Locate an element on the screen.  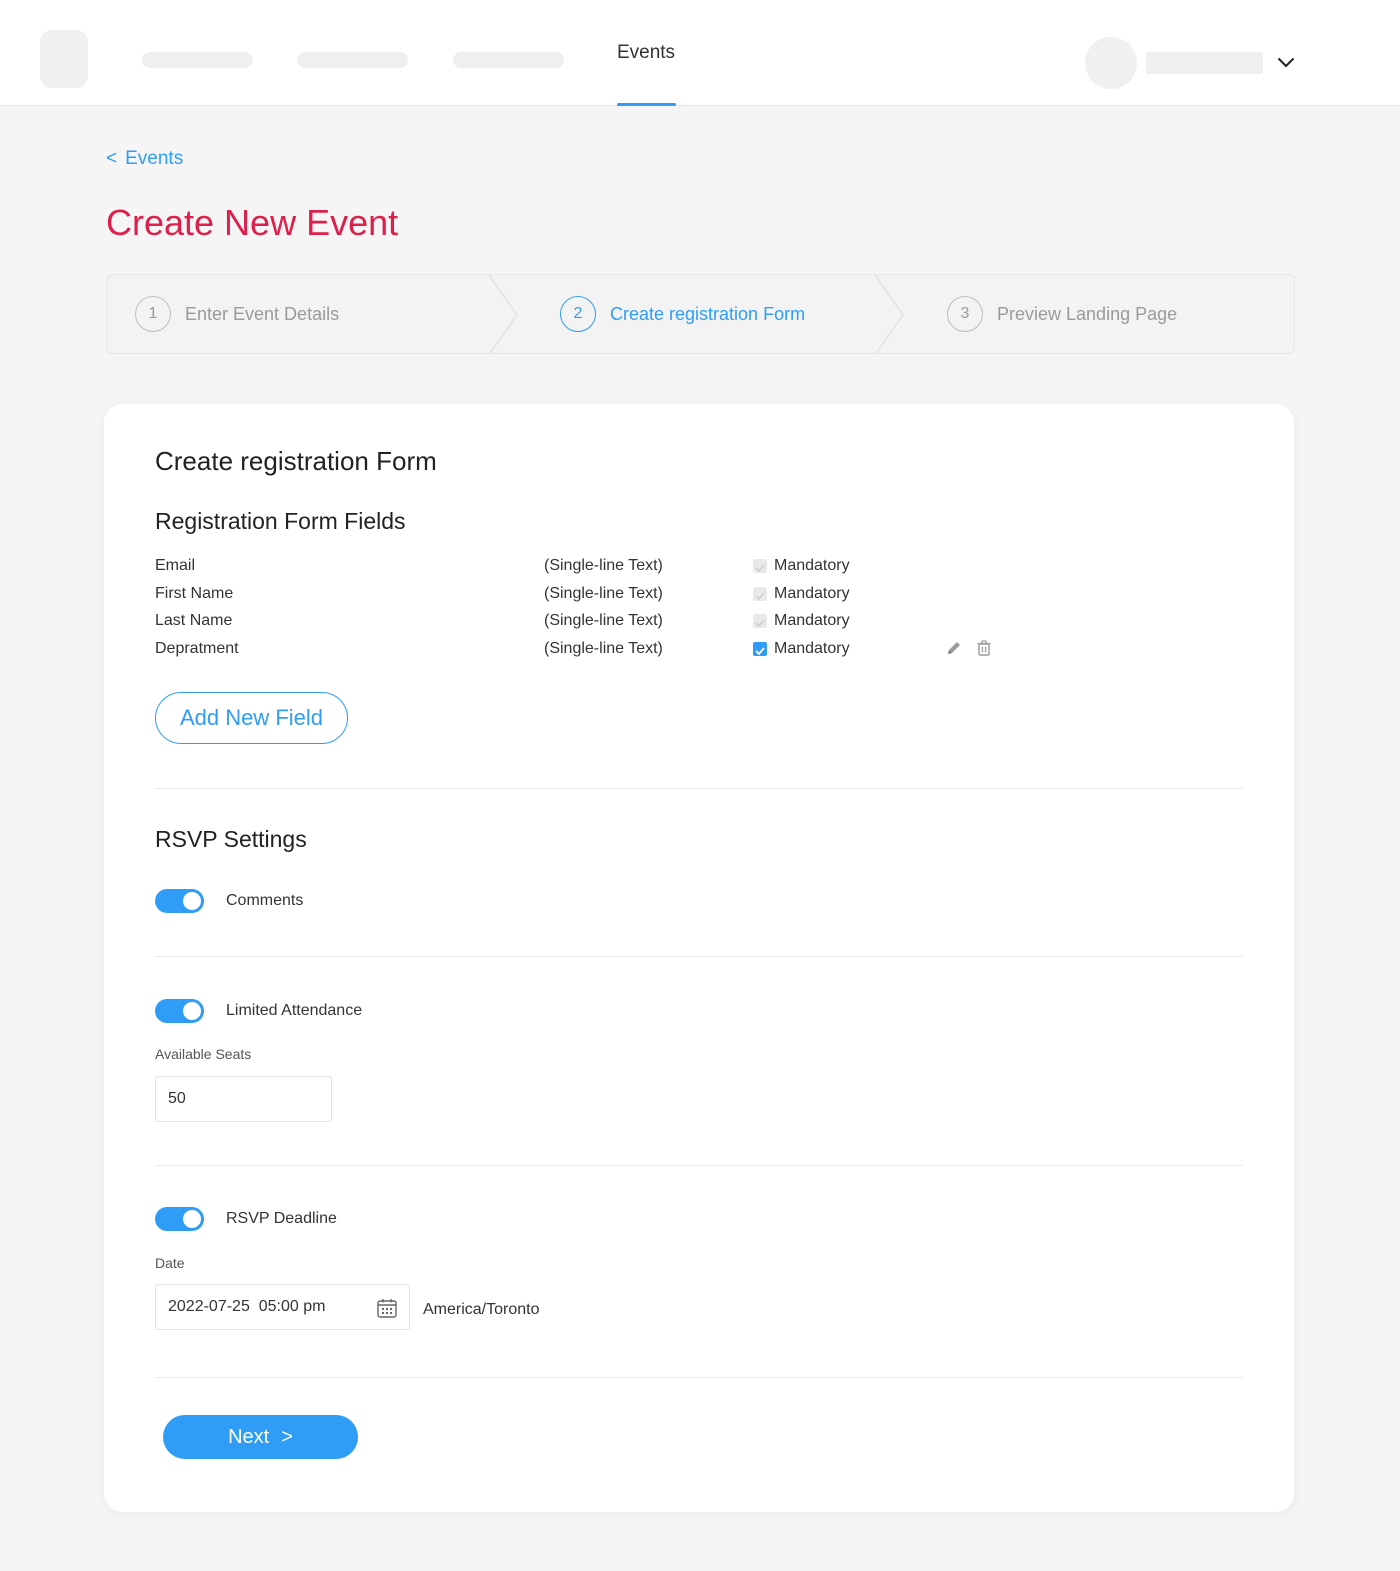
chevron-down-icon is located at coordinates (1286, 62).